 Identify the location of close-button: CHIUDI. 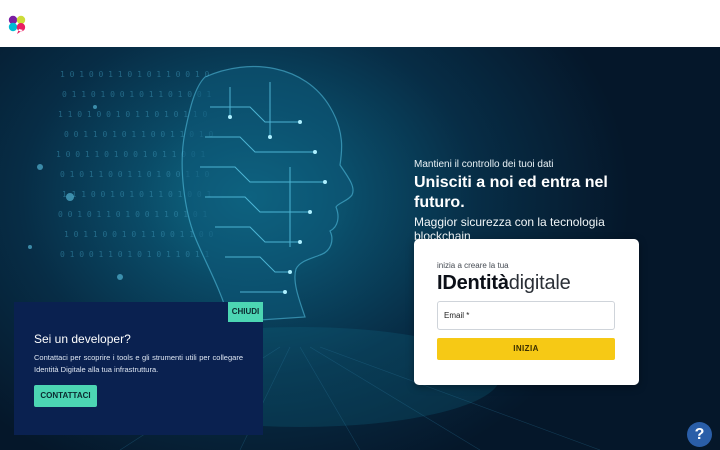
(245, 312).